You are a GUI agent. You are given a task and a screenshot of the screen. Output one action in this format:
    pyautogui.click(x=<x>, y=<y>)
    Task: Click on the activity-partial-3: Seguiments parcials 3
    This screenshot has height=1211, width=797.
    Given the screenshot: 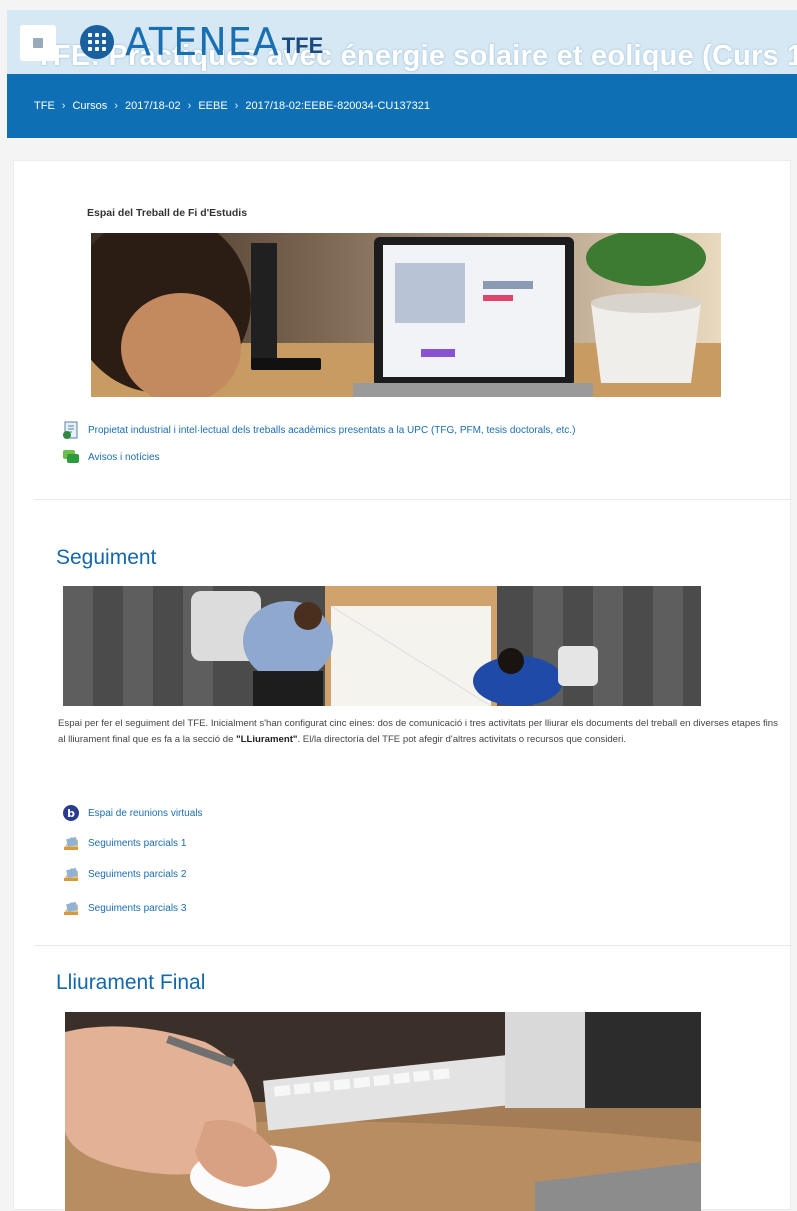 What is the action you would take?
    pyautogui.click(x=124, y=908)
    